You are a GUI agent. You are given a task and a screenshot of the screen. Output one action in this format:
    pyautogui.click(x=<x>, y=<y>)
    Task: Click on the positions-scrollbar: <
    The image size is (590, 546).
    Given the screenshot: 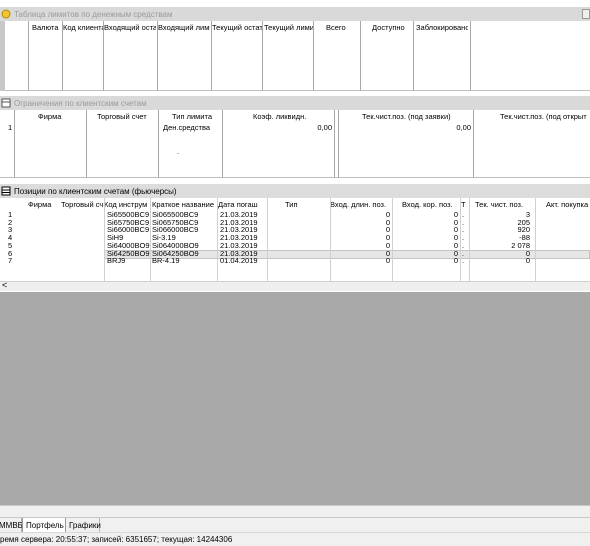 What is the action you would take?
    pyautogui.click(x=295, y=285)
    